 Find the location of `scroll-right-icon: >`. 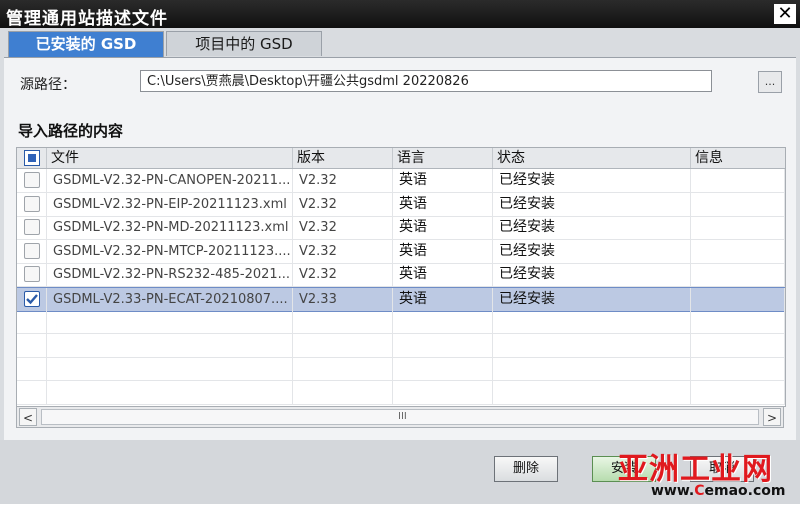

scroll-right-icon: > is located at coordinates (772, 417).